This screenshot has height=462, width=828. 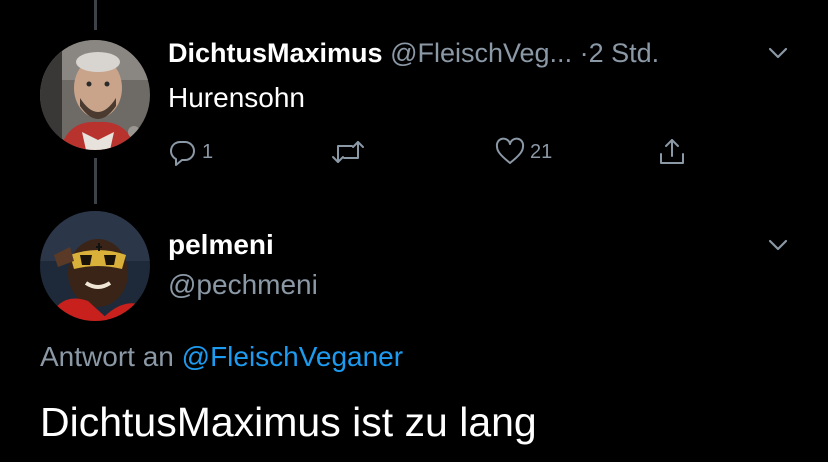 I want to click on tweet-display-name: DichtusMaximus, so click(x=275, y=53).